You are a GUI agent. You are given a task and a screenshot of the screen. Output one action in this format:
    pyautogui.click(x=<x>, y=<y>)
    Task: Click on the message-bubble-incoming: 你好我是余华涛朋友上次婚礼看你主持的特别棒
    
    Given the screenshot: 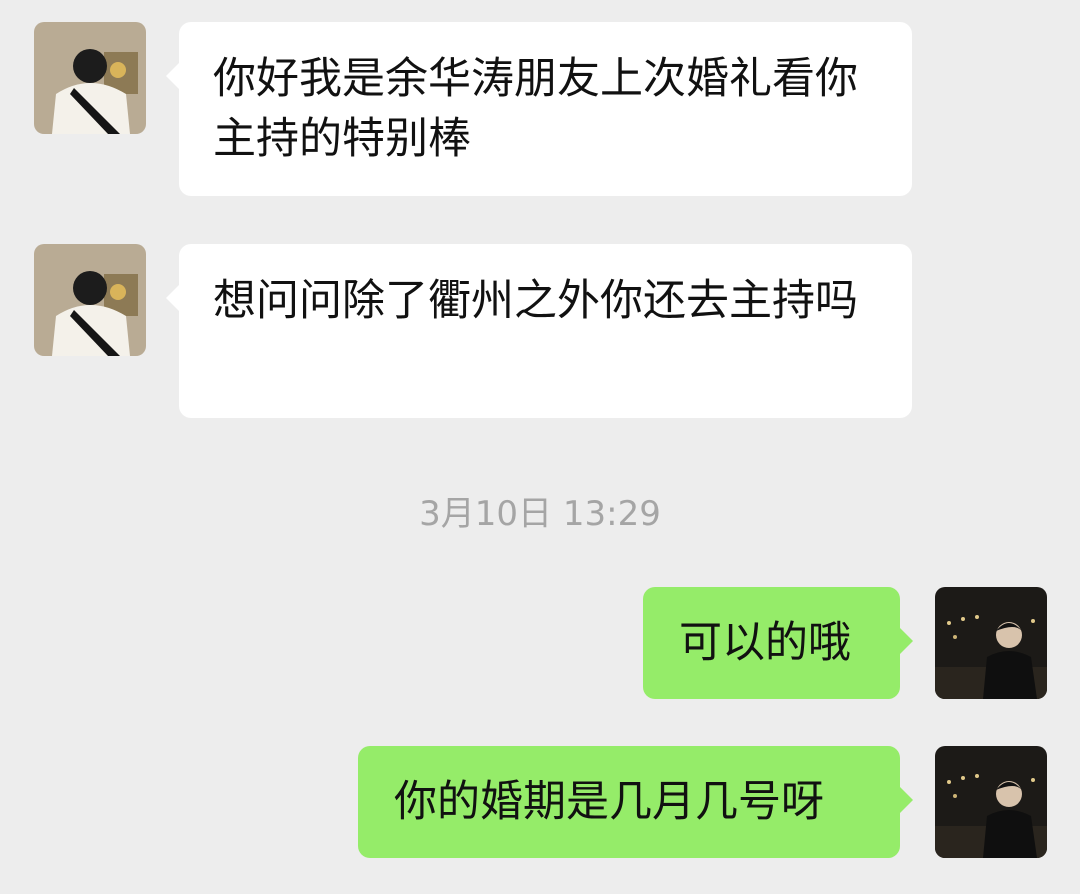 What is the action you would take?
    pyautogui.click(x=539, y=109)
    